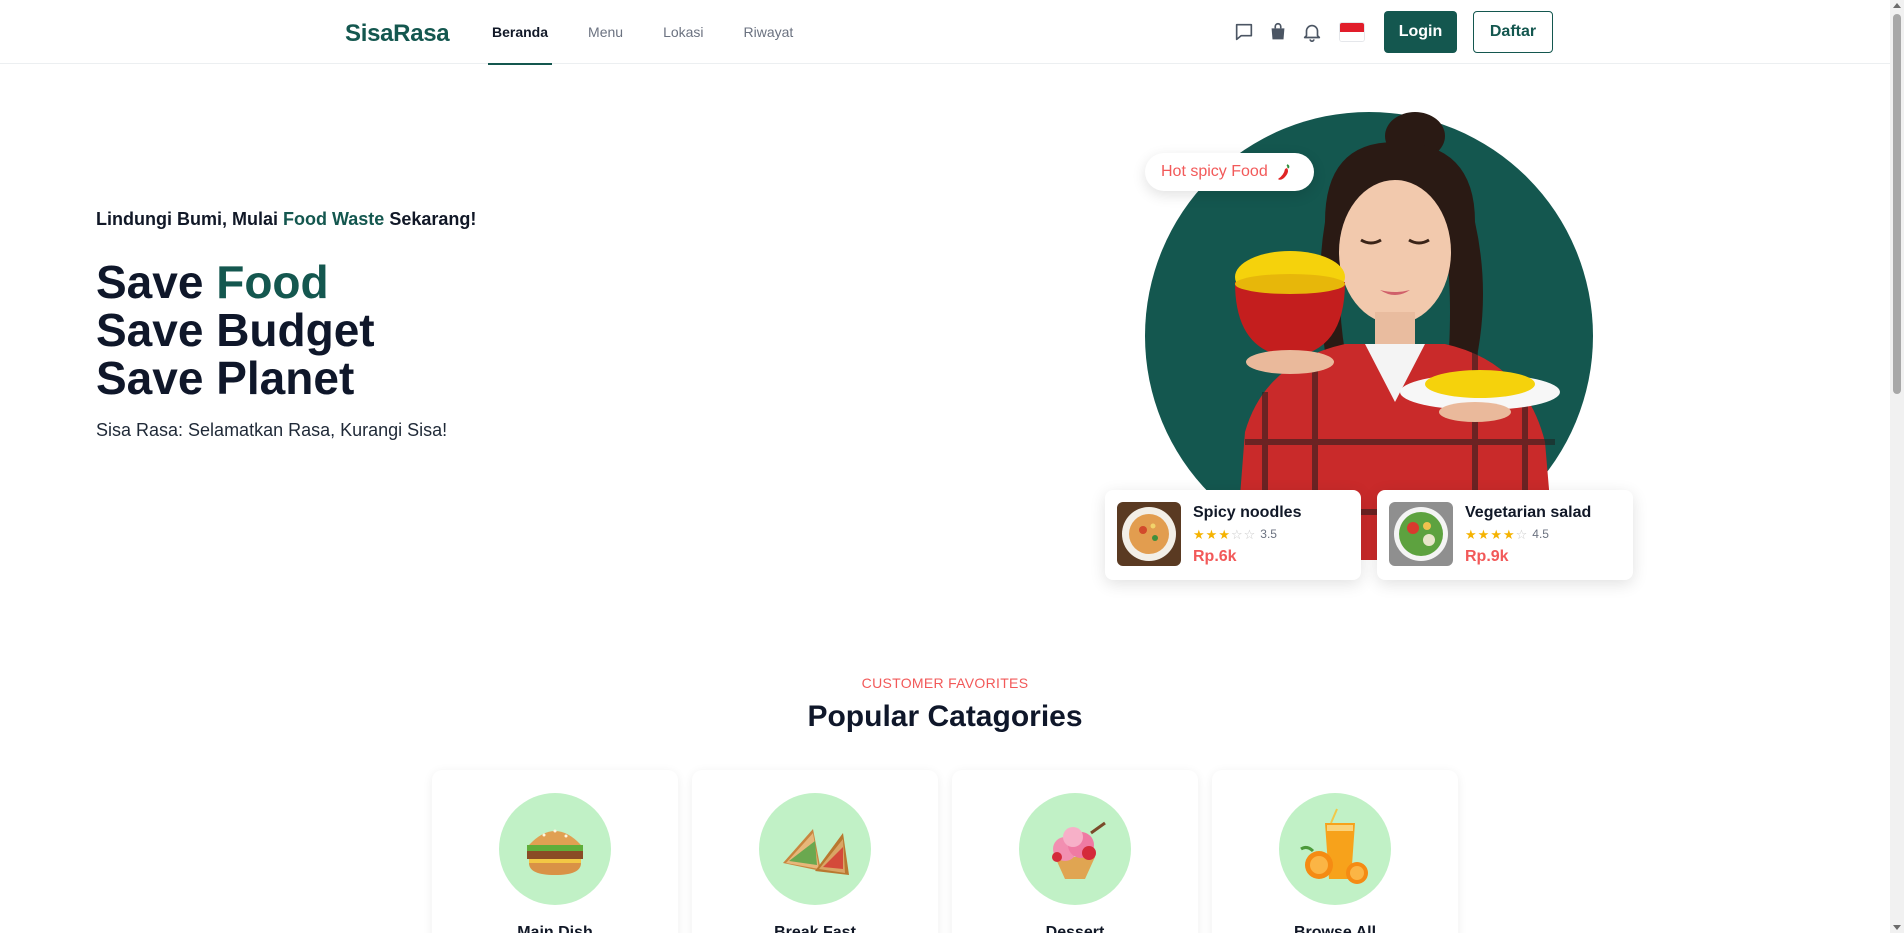 The image size is (1904, 933). Describe the element at coordinates (1897, 5) in the screenshot. I see `scroll-up-arrow-icon` at that location.